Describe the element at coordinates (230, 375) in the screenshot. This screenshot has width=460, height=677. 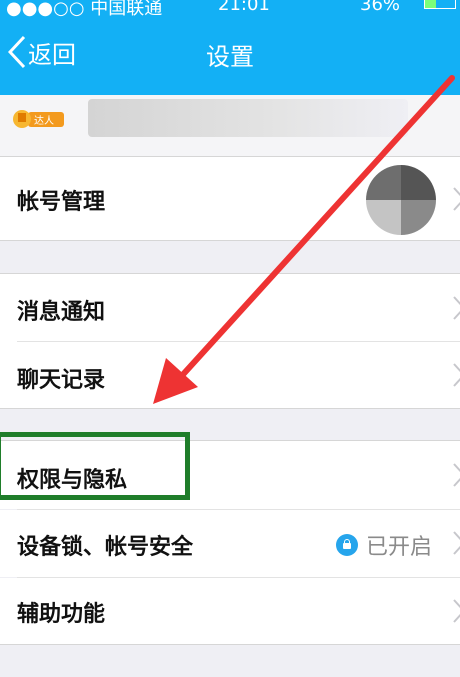
I see `setting-row-chat-history: 聊天记录` at that location.